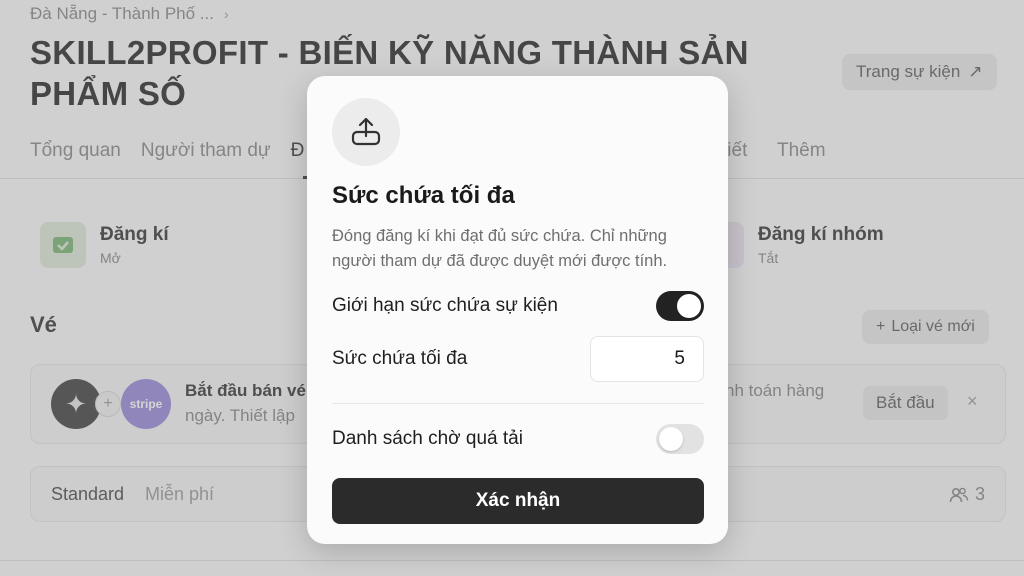 This screenshot has height=576, width=1024. I want to click on waitlist-label: Danh sách chờ quá tải, so click(427, 438).